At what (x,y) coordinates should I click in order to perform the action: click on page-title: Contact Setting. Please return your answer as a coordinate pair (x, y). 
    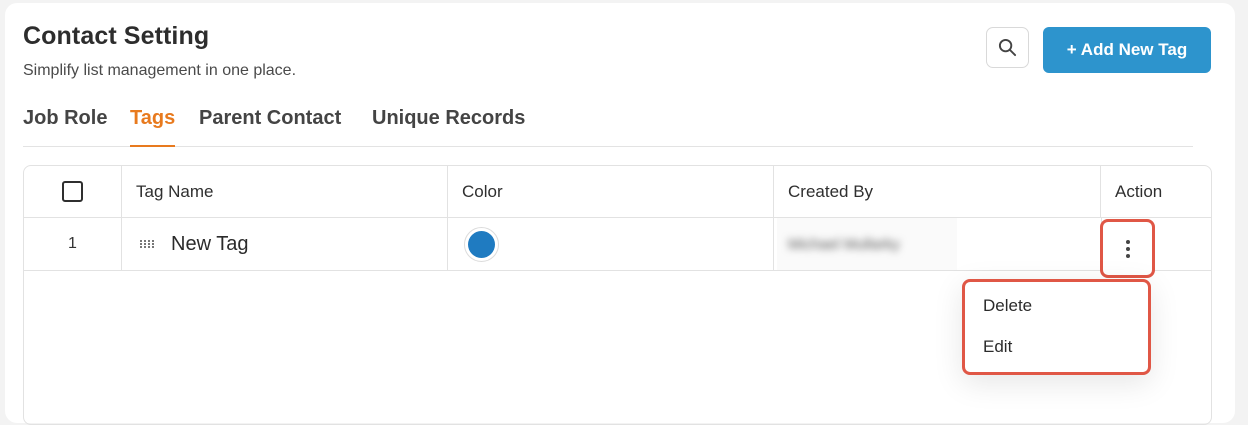
    Looking at the image, I should click on (116, 36).